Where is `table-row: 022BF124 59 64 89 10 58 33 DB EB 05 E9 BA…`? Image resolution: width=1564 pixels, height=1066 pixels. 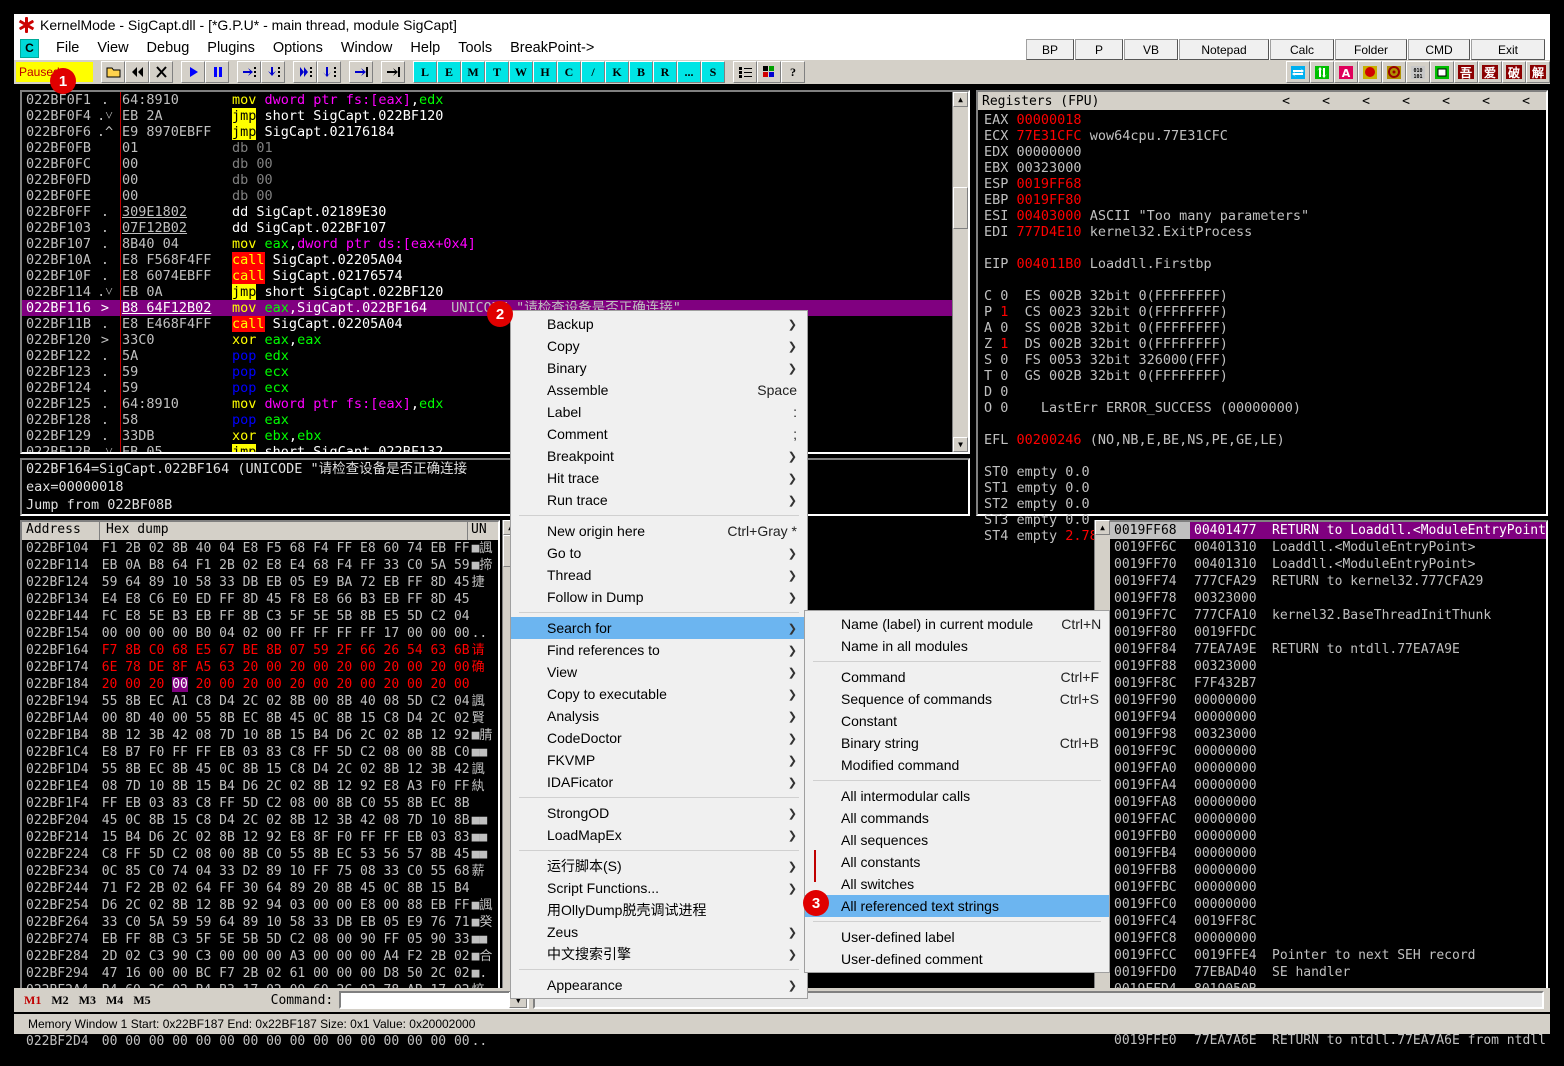
table-row: 022BF124 59 64 89 10 58 33 DB EB 05 E9 BA… is located at coordinates (260, 582).